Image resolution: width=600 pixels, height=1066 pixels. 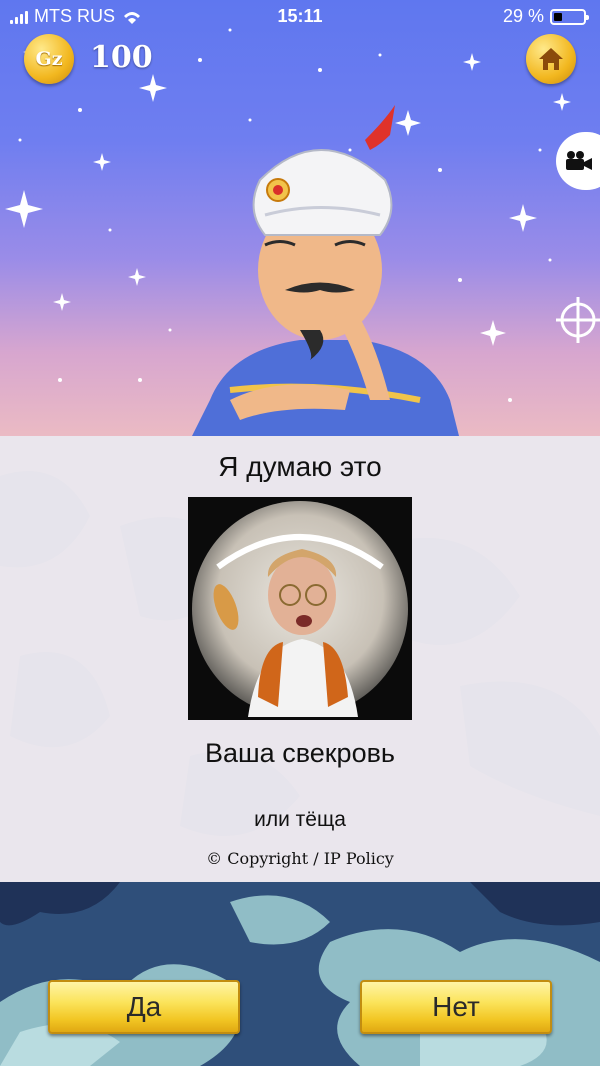 What do you see at coordinates (545, 16) in the screenshot?
I see `battery-group: 29 %` at bounding box center [545, 16].